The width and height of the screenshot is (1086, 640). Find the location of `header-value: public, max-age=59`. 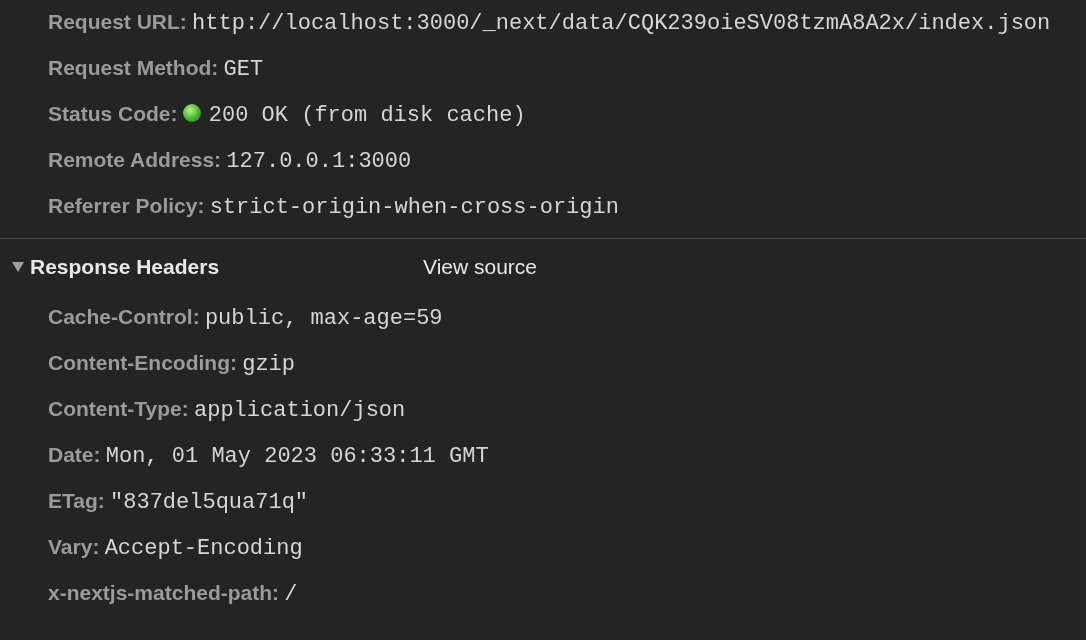

header-value: public, max-age=59 is located at coordinates (323, 318).